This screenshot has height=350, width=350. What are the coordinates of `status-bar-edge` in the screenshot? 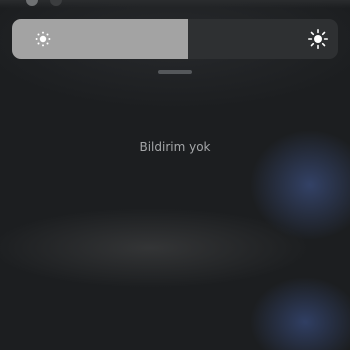 It's located at (175, 4).